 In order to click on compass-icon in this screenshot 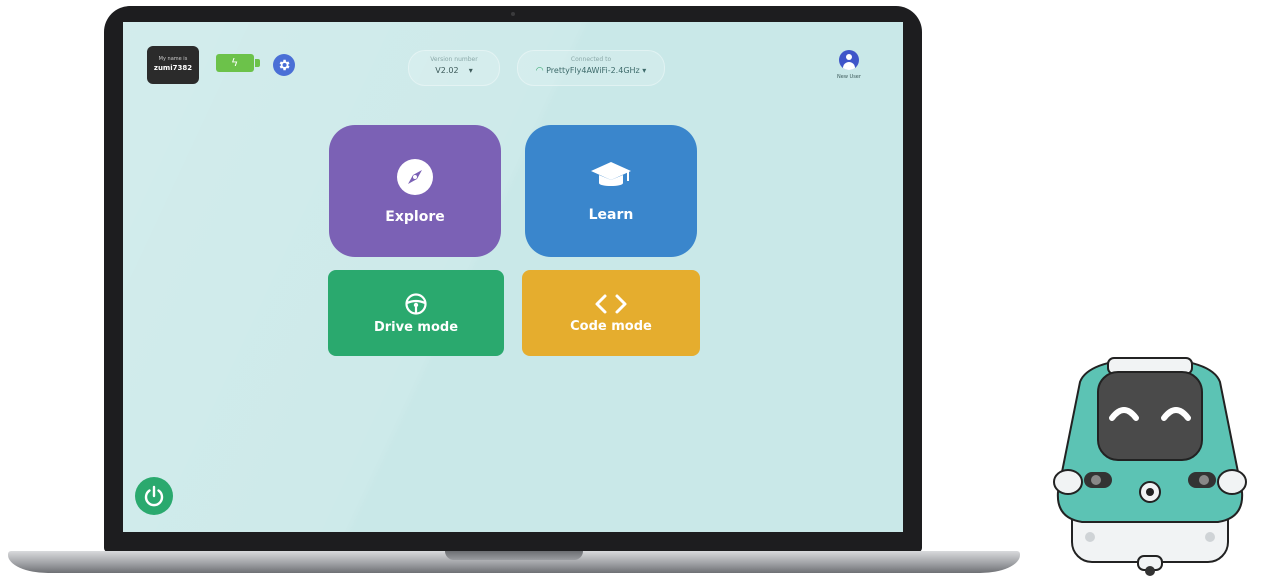, I will do `click(415, 177)`.